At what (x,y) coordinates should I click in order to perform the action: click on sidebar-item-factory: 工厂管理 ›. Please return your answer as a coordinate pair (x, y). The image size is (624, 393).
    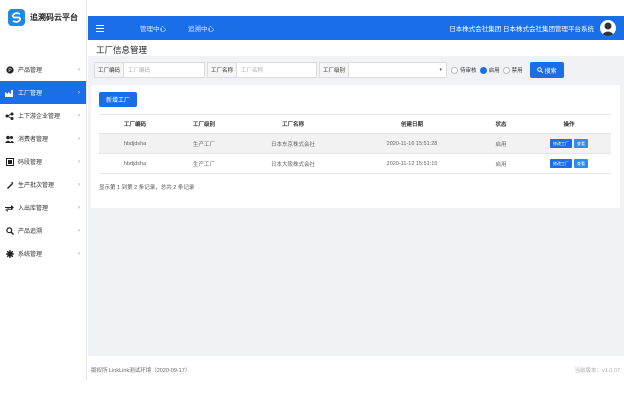
    Looking at the image, I should click on (43, 92).